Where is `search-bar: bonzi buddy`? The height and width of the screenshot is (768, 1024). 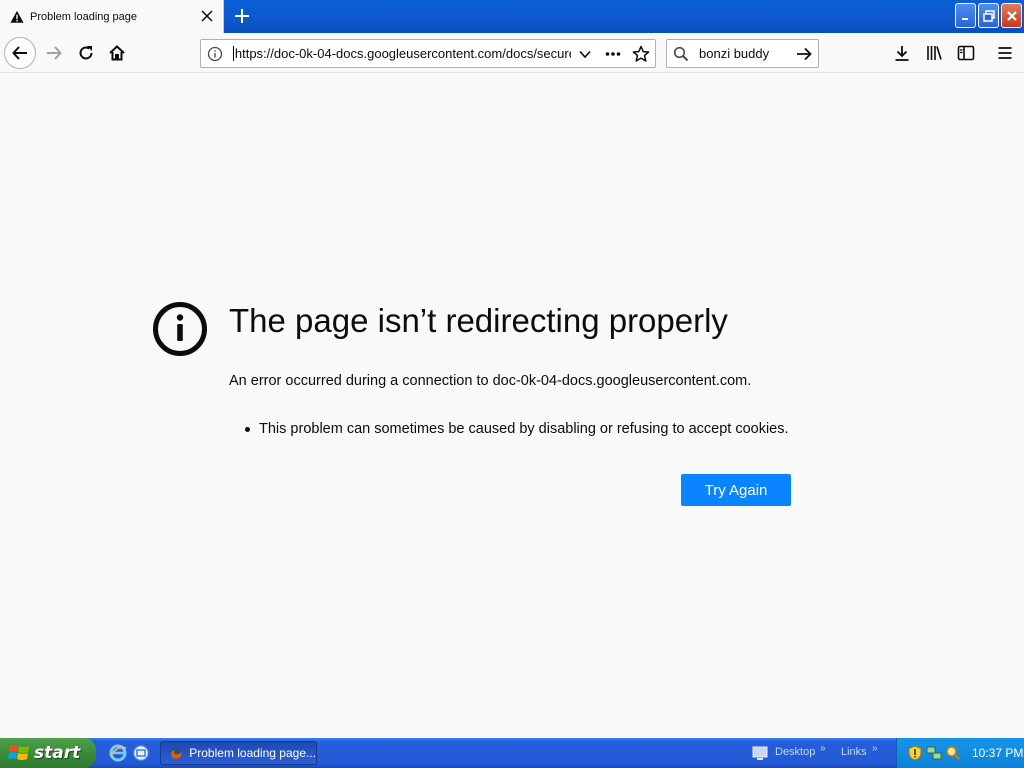
search-bar: bonzi buddy is located at coordinates (742, 53).